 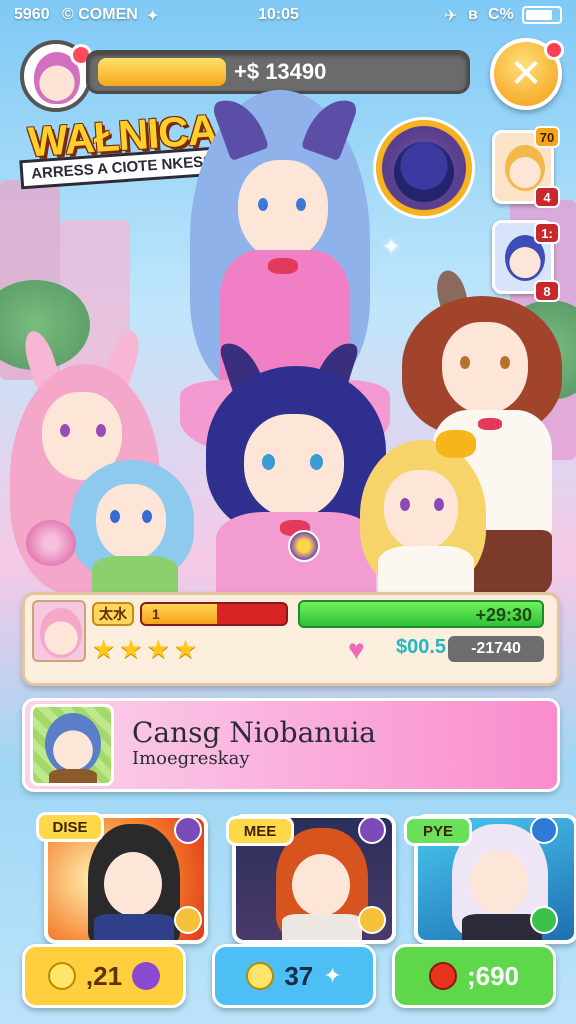 I want to click on card-2-button: 37 ✦, so click(x=294, y=976).